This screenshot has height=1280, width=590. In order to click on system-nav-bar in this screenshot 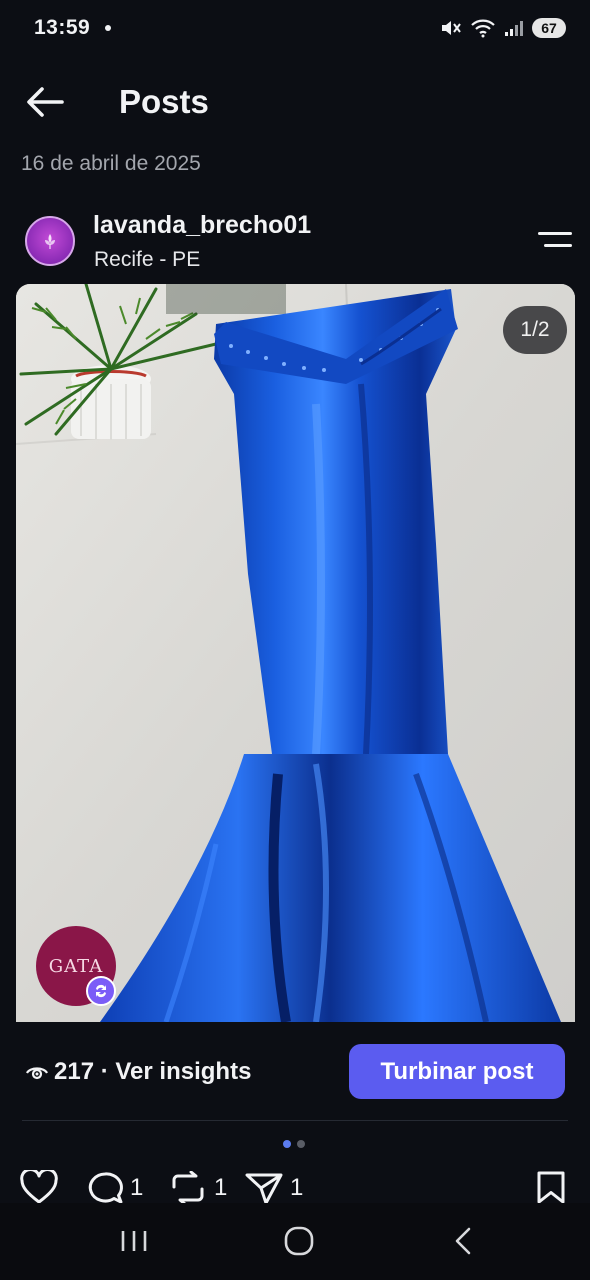, I will do `click(295, 1241)`.